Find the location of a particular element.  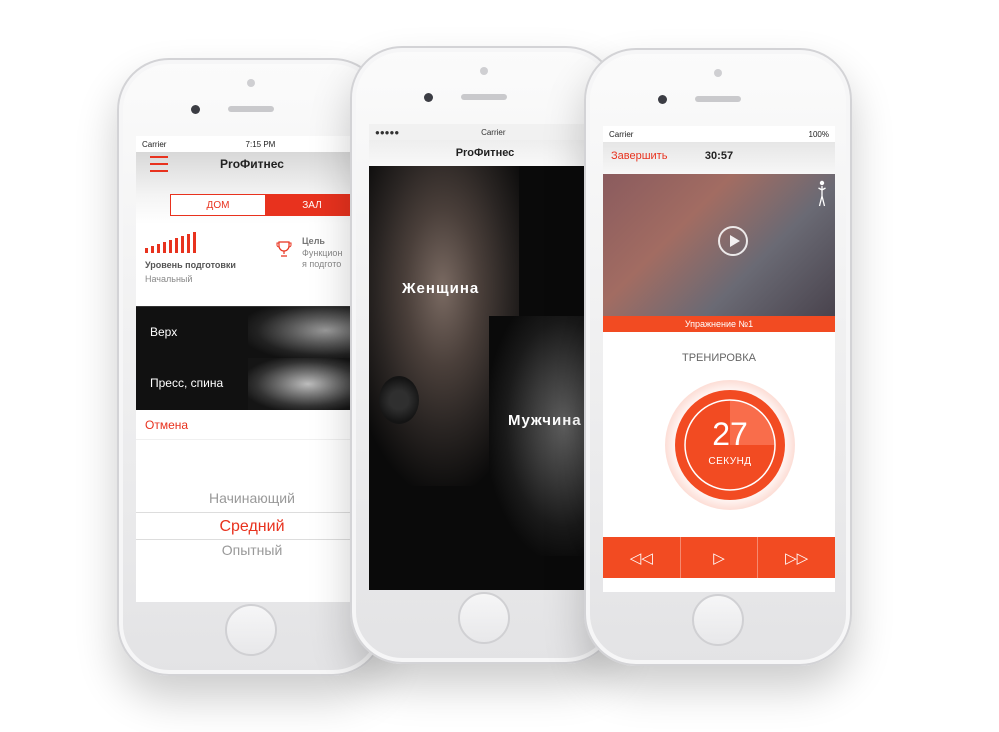

app-title: ProФитнес is located at coordinates (252, 164).